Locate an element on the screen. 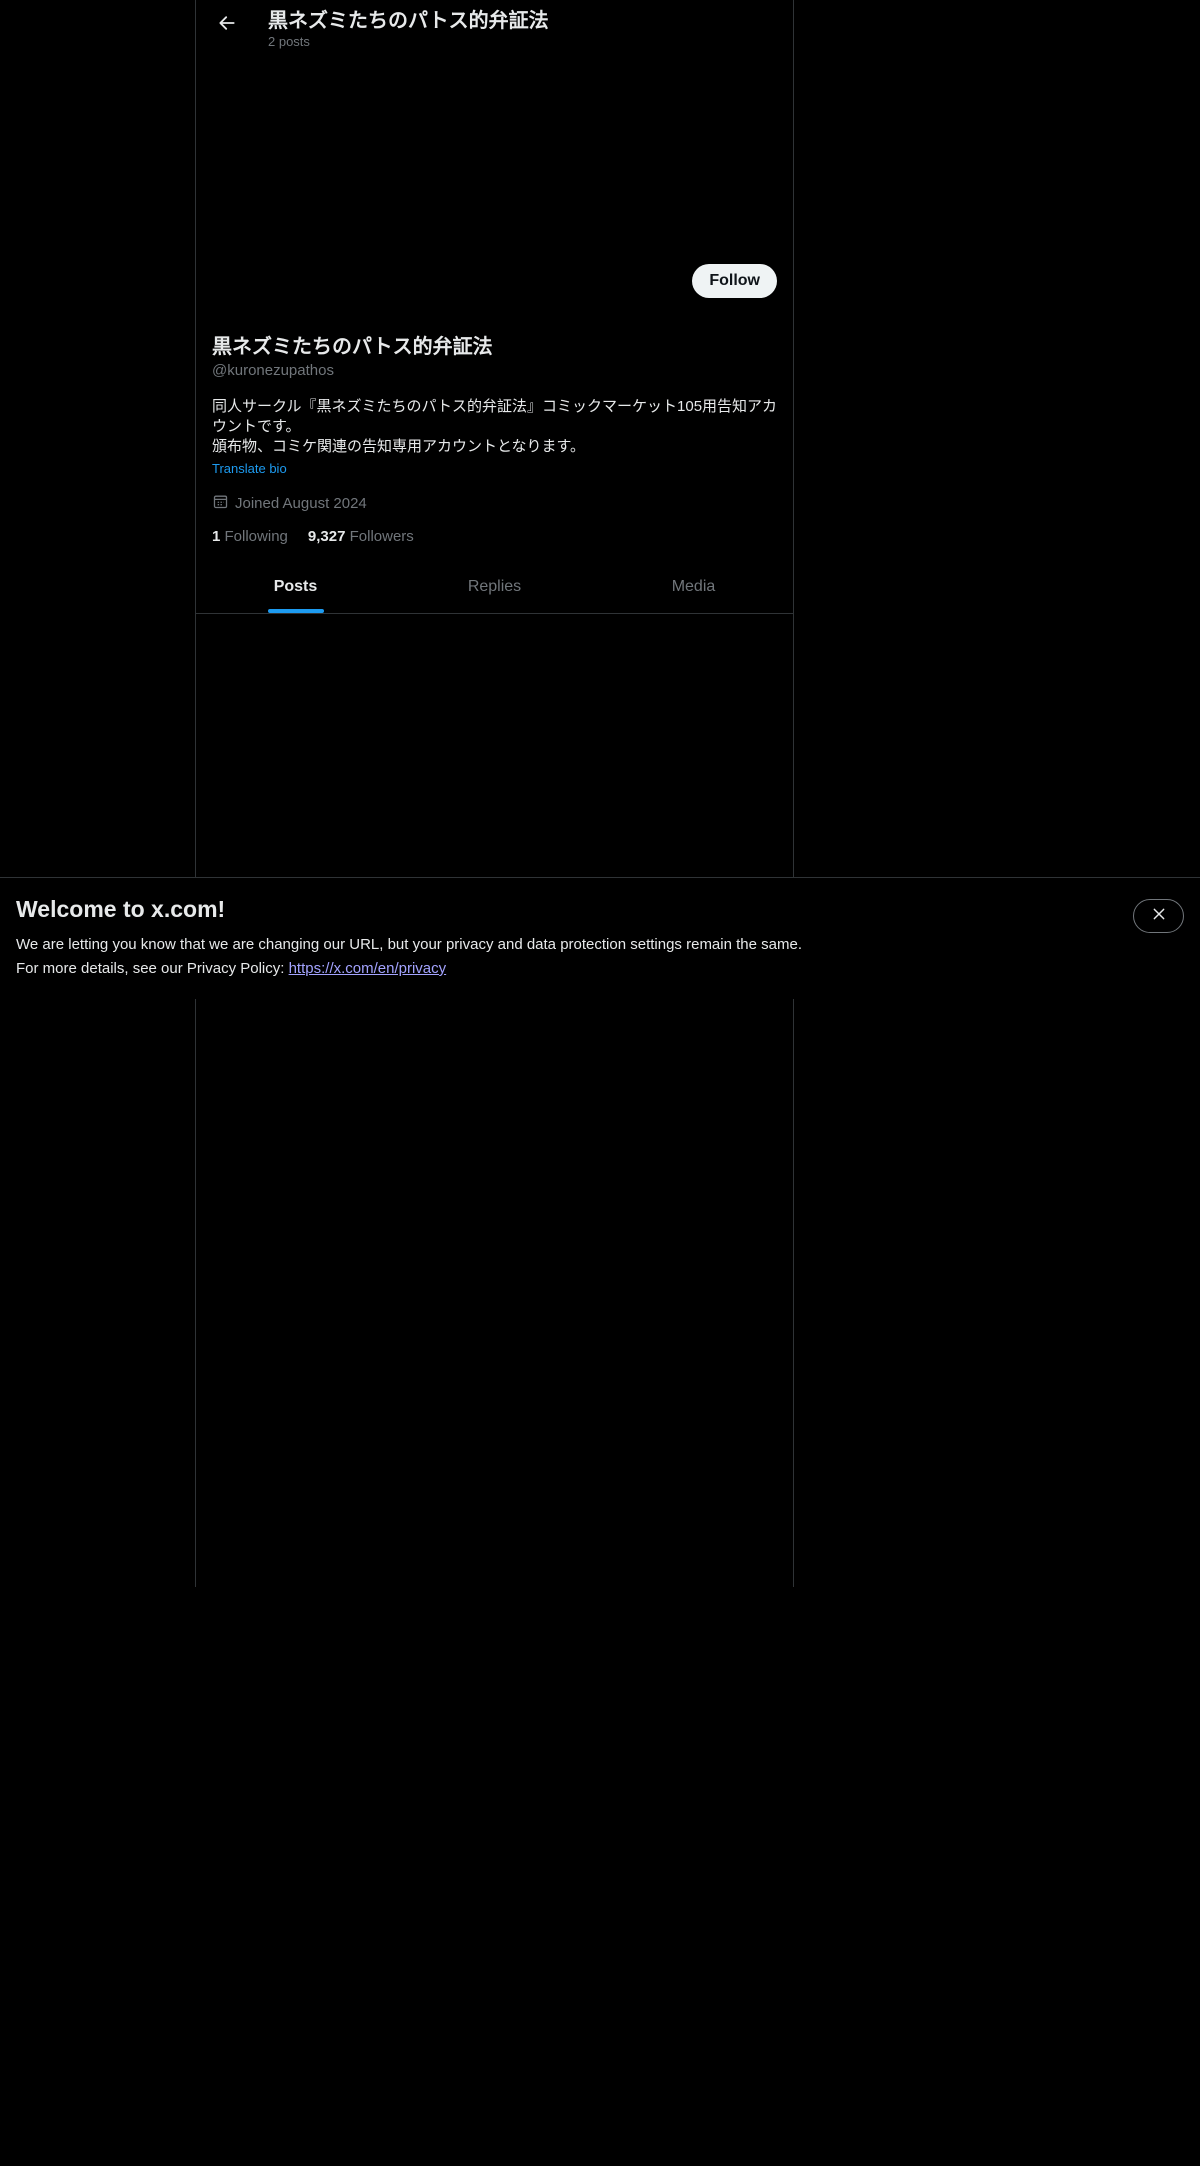 The height and width of the screenshot is (2166, 1200). header-title: 黒ネズミたちのパトス的弁証法 is located at coordinates (408, 21).